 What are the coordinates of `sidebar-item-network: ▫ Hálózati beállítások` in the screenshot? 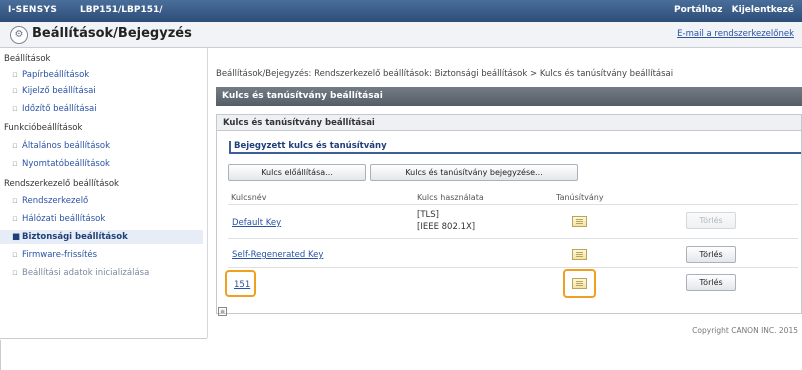 It's located at (58, 219).